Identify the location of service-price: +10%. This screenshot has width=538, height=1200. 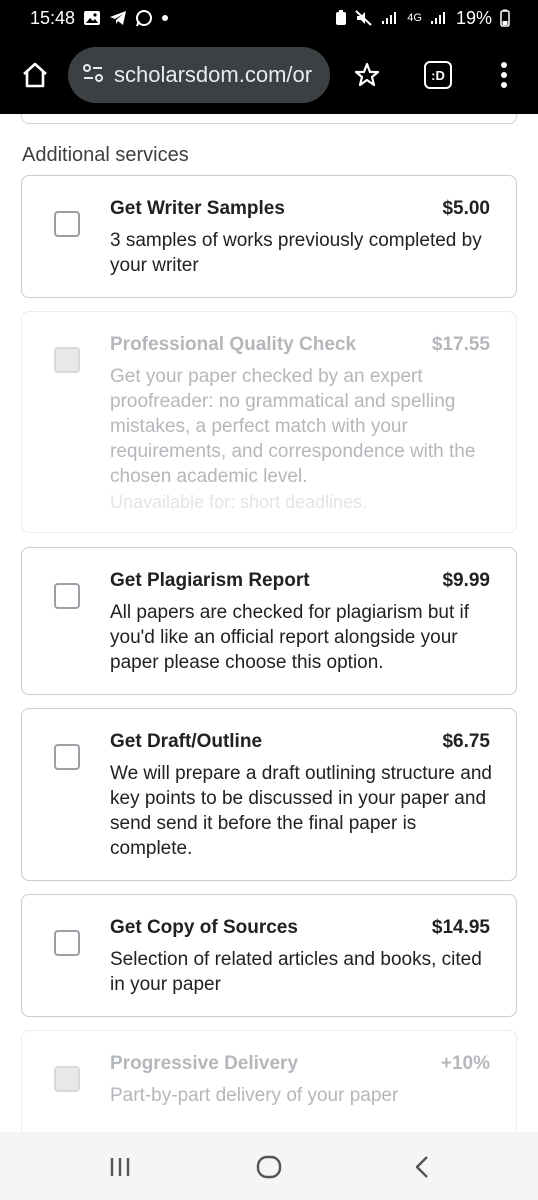
(465, 1063).